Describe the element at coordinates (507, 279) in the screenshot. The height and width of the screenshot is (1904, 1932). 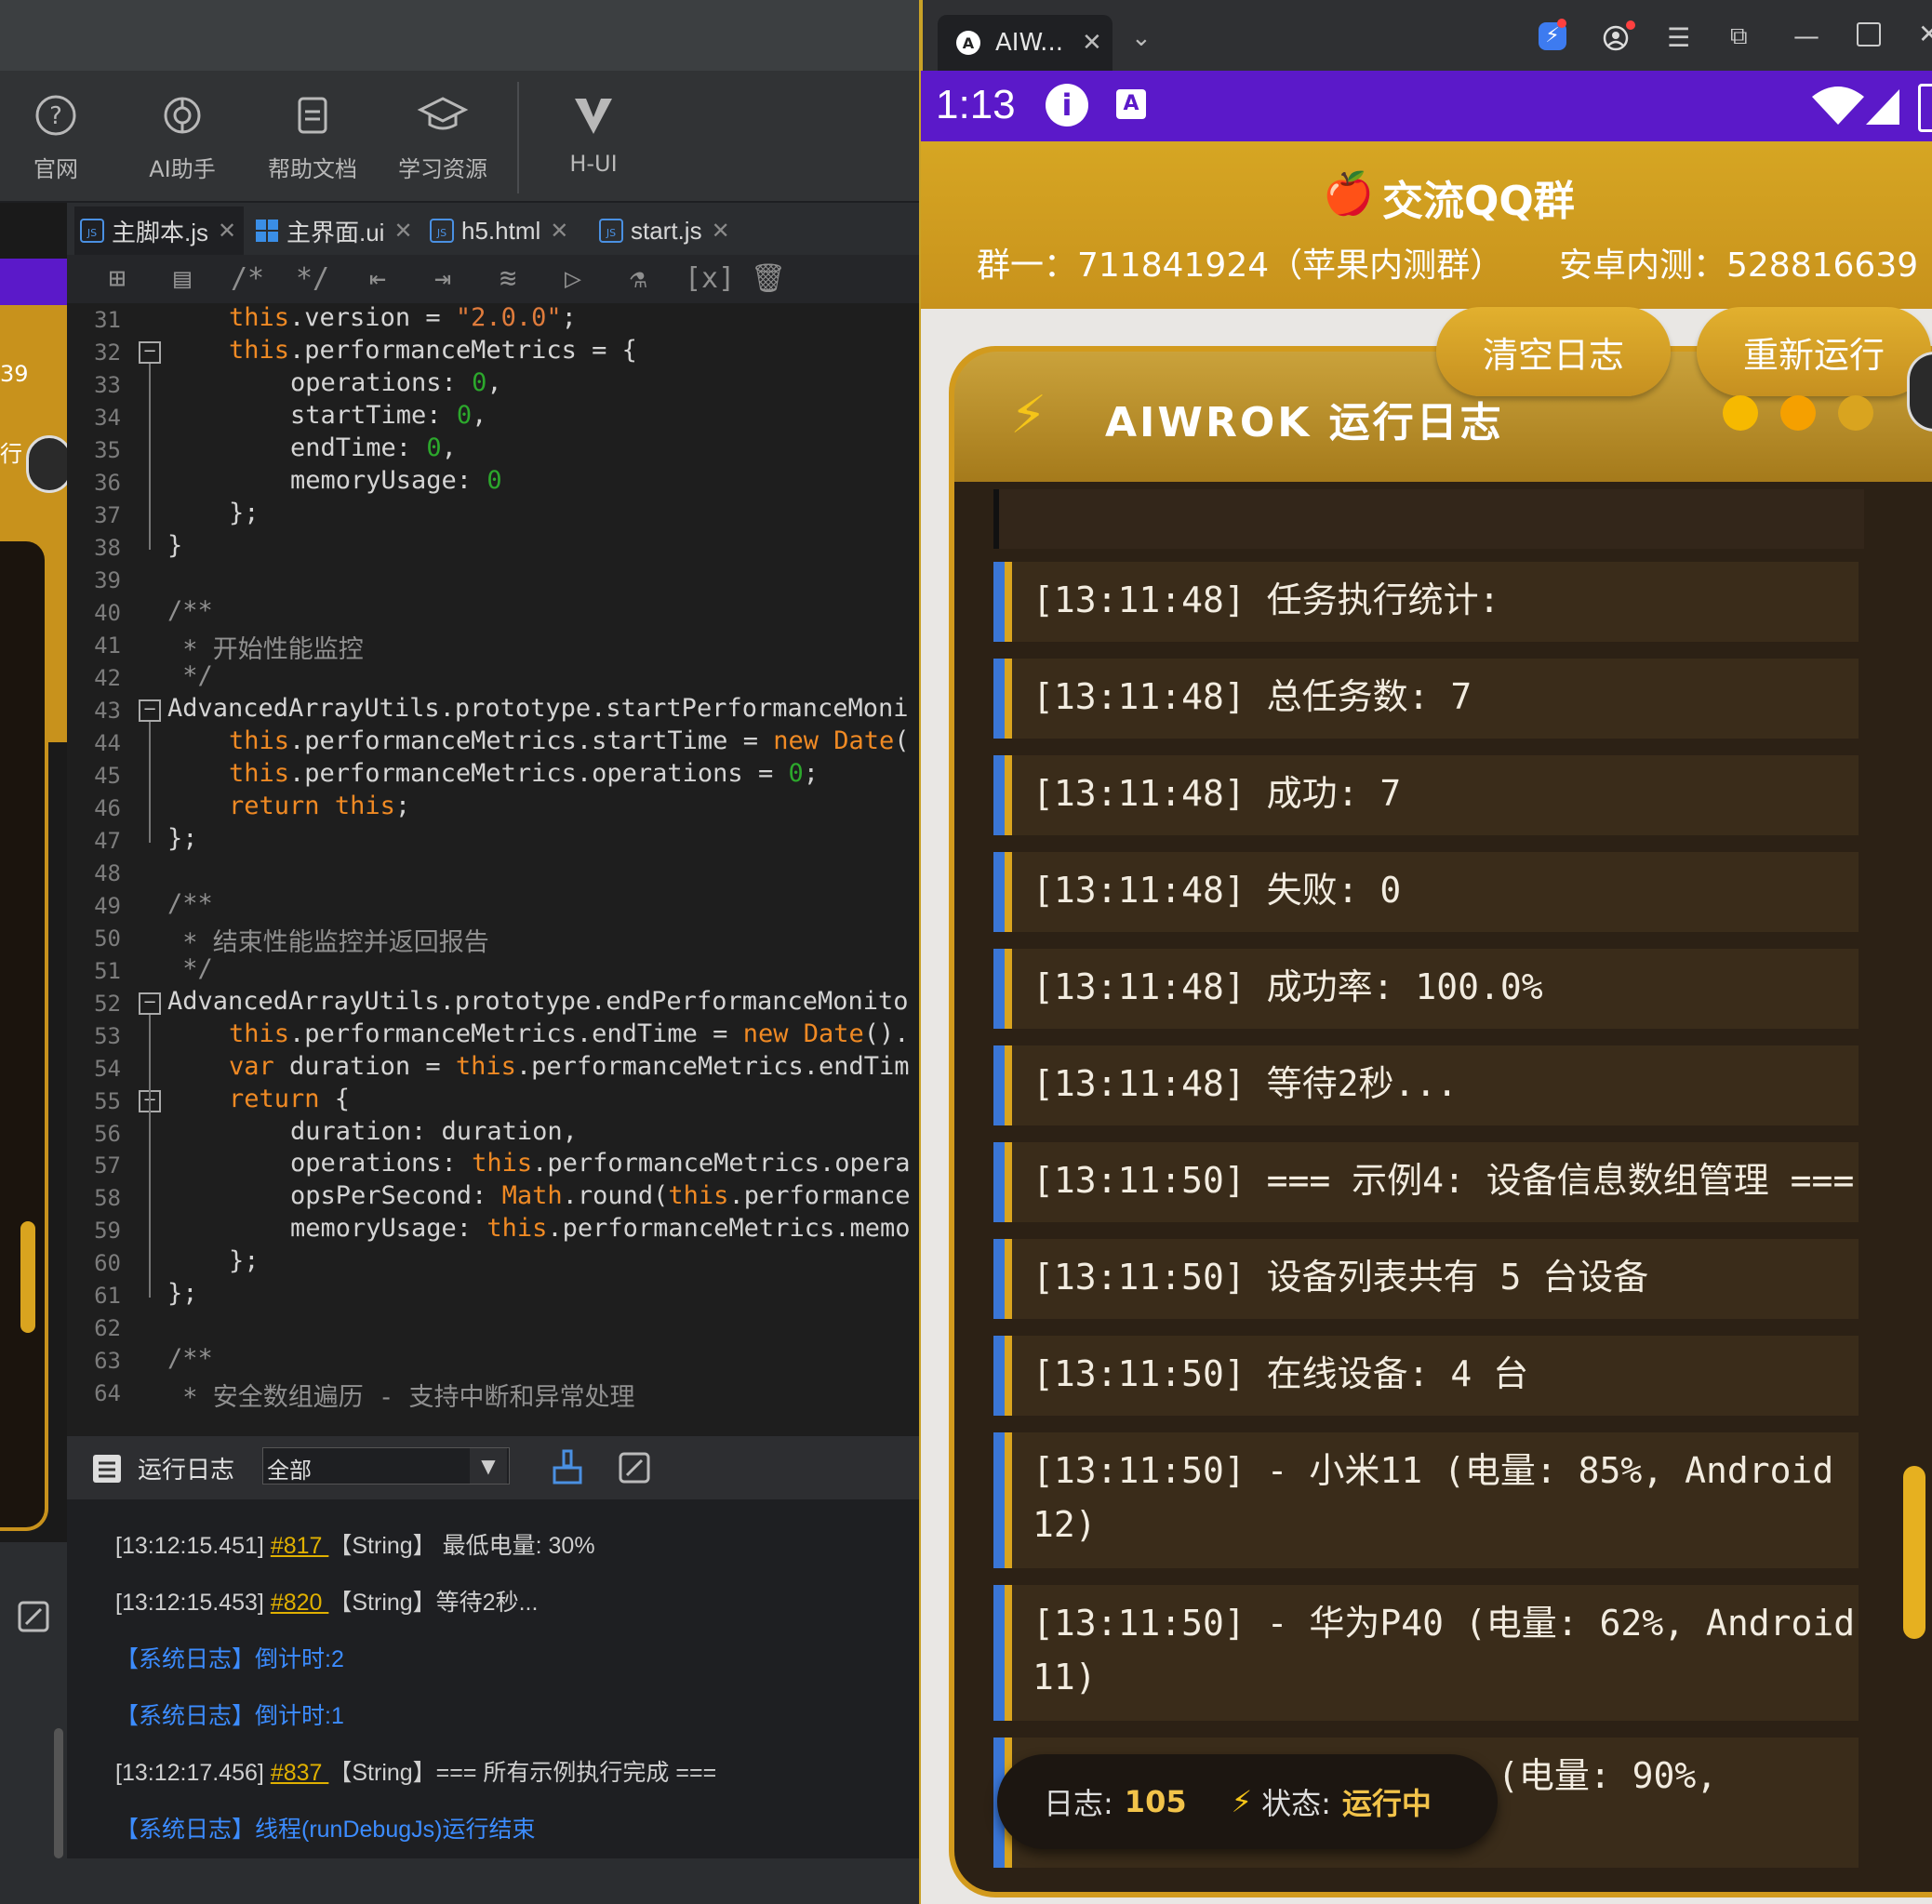
I see `format-icon: ≋` at that location.